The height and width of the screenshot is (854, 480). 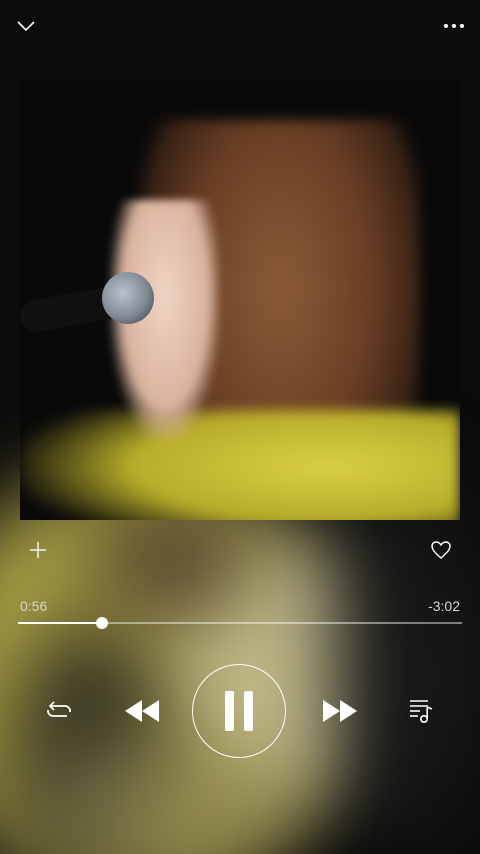 What do you see at coordinates (34, 606) in the screenshot?
I see `time-elapsed: 0:56` at bounding box center [34, 606].